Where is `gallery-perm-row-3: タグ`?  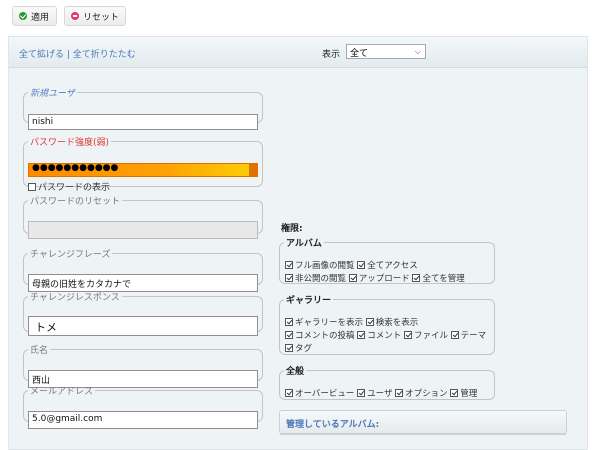 gallery-perm-row-3: タグ is located at coordinates (298, 348).